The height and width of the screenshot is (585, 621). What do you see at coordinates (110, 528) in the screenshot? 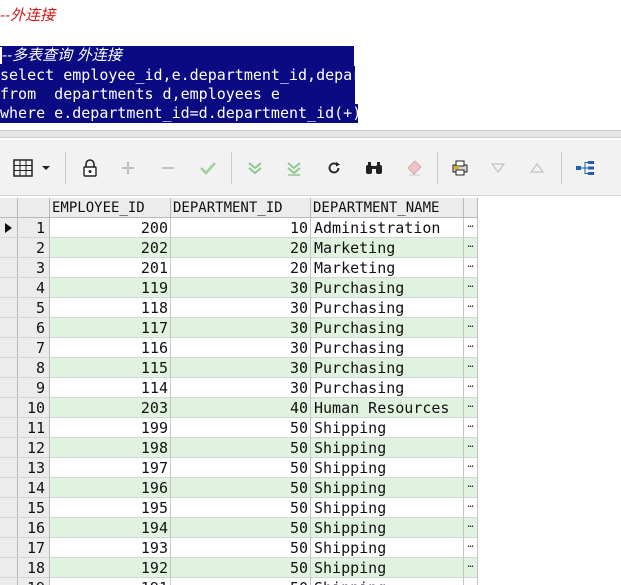
I see `cell-employee-id: 194` at bounding box center [110, 528].